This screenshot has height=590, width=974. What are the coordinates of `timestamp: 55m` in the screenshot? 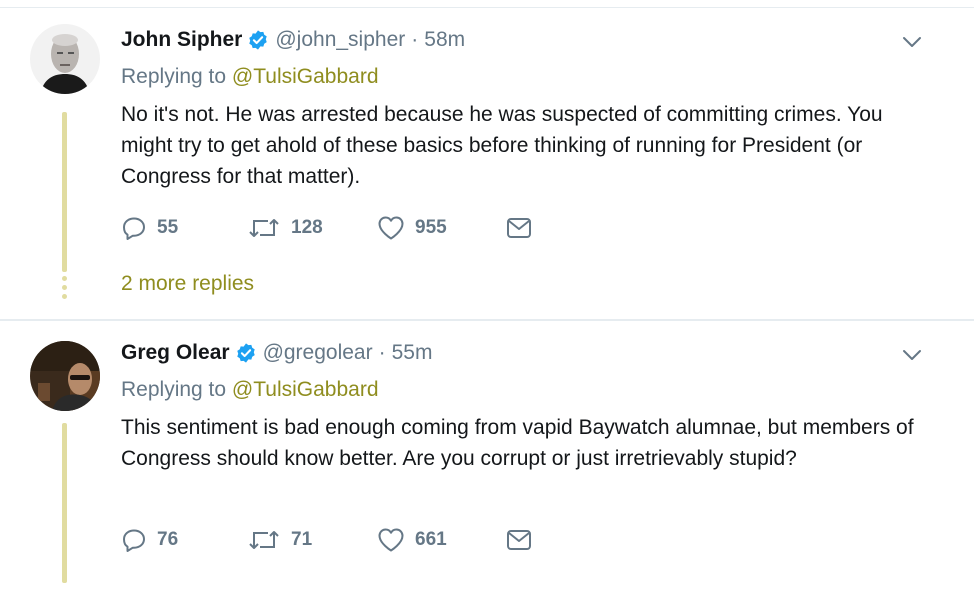 It's located at (412, 353).